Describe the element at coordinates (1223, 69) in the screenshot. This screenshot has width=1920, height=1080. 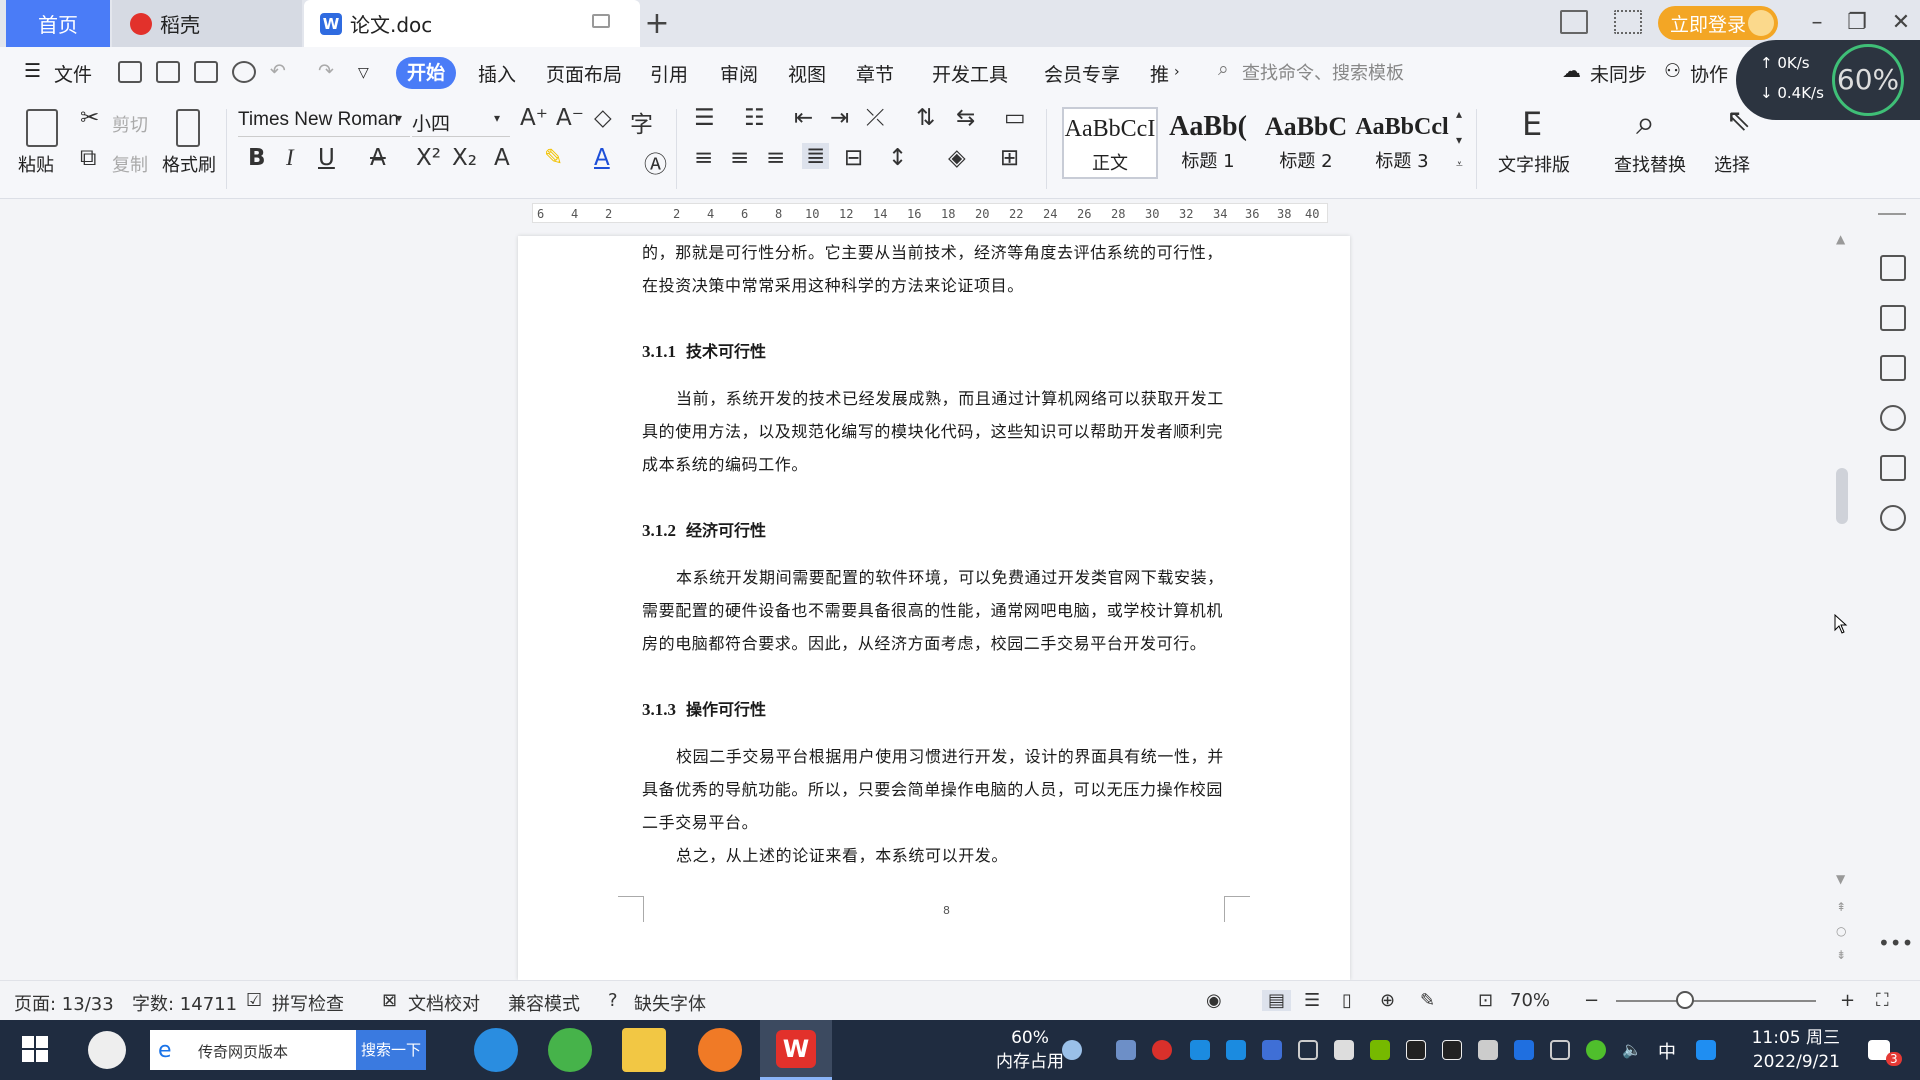
I see `search-icon: ⌕` at that location.